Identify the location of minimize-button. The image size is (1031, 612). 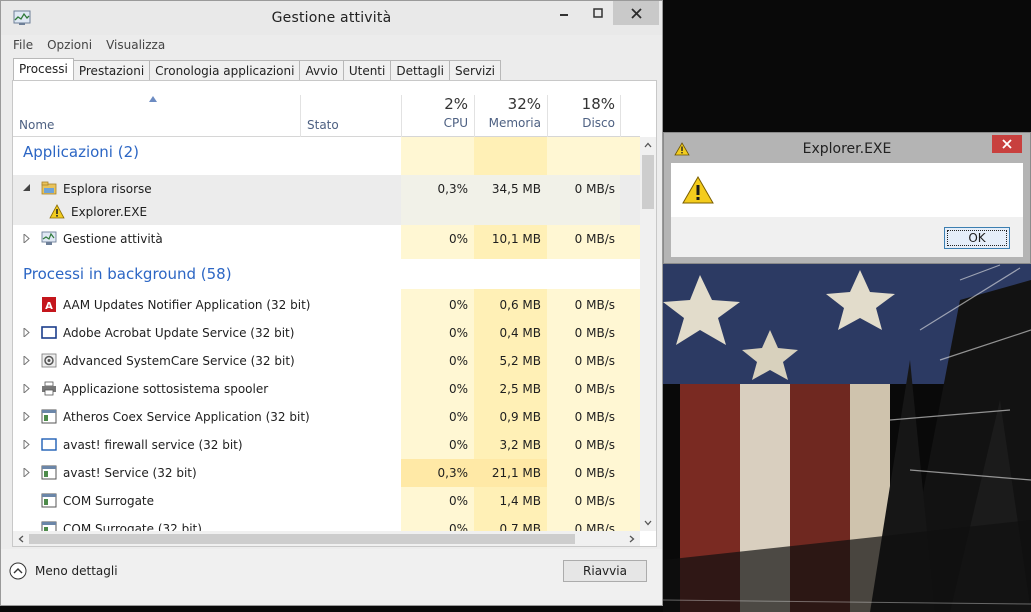
(564, 13).